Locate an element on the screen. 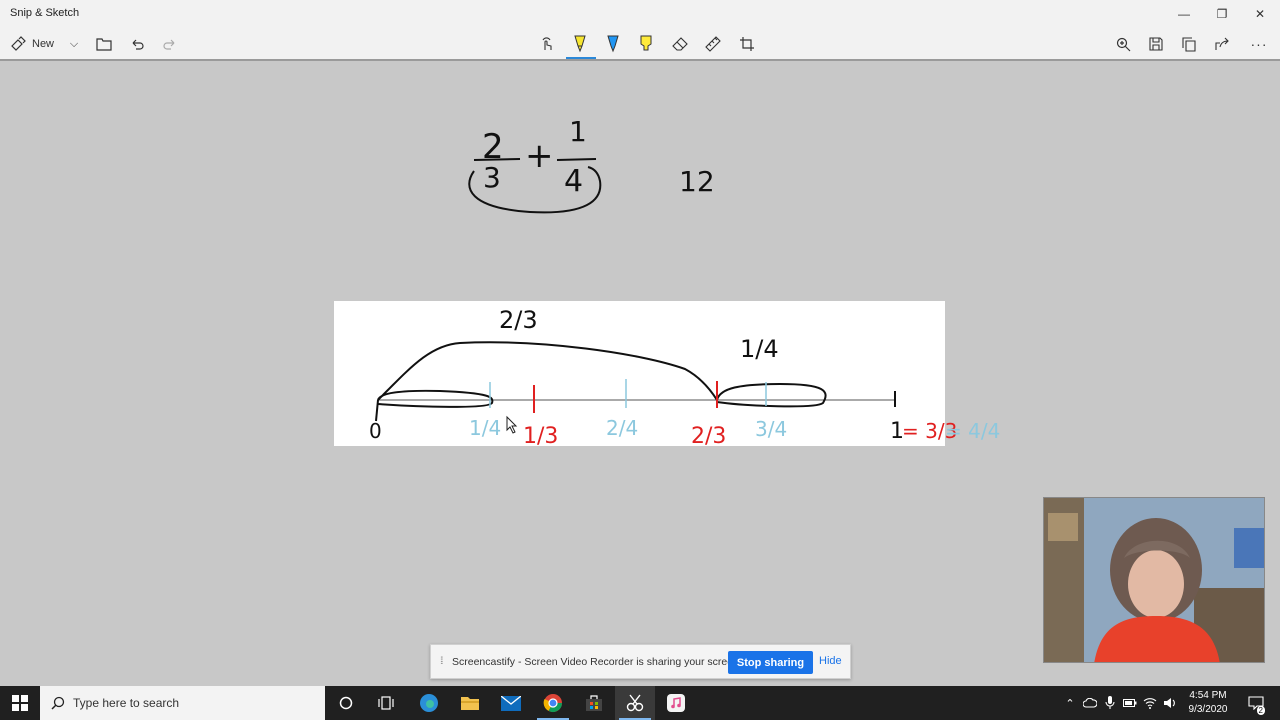 This screenshot has height=720, width=1280. taskbar-snip-sketch is located at coordinates (635, 703).